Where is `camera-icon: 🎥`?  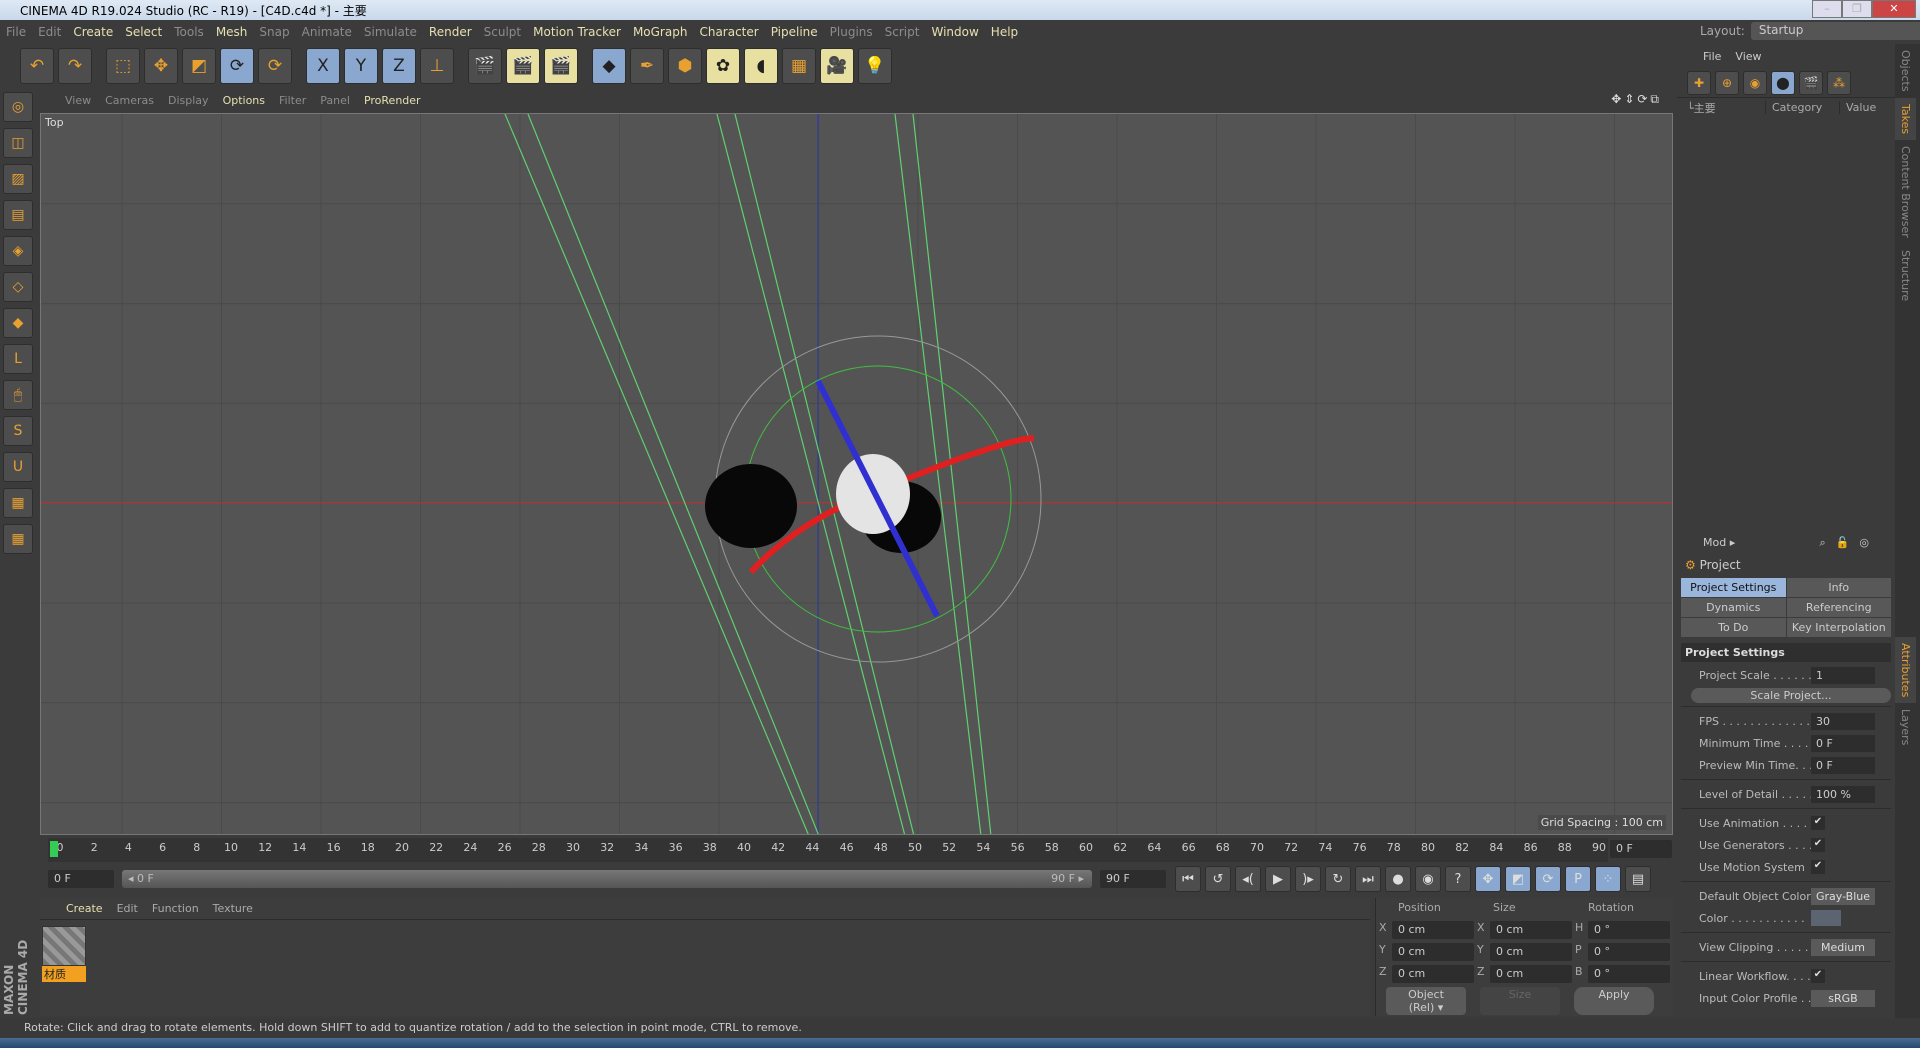 camera-icon: 🎥 is located at coordinates (837, 66).